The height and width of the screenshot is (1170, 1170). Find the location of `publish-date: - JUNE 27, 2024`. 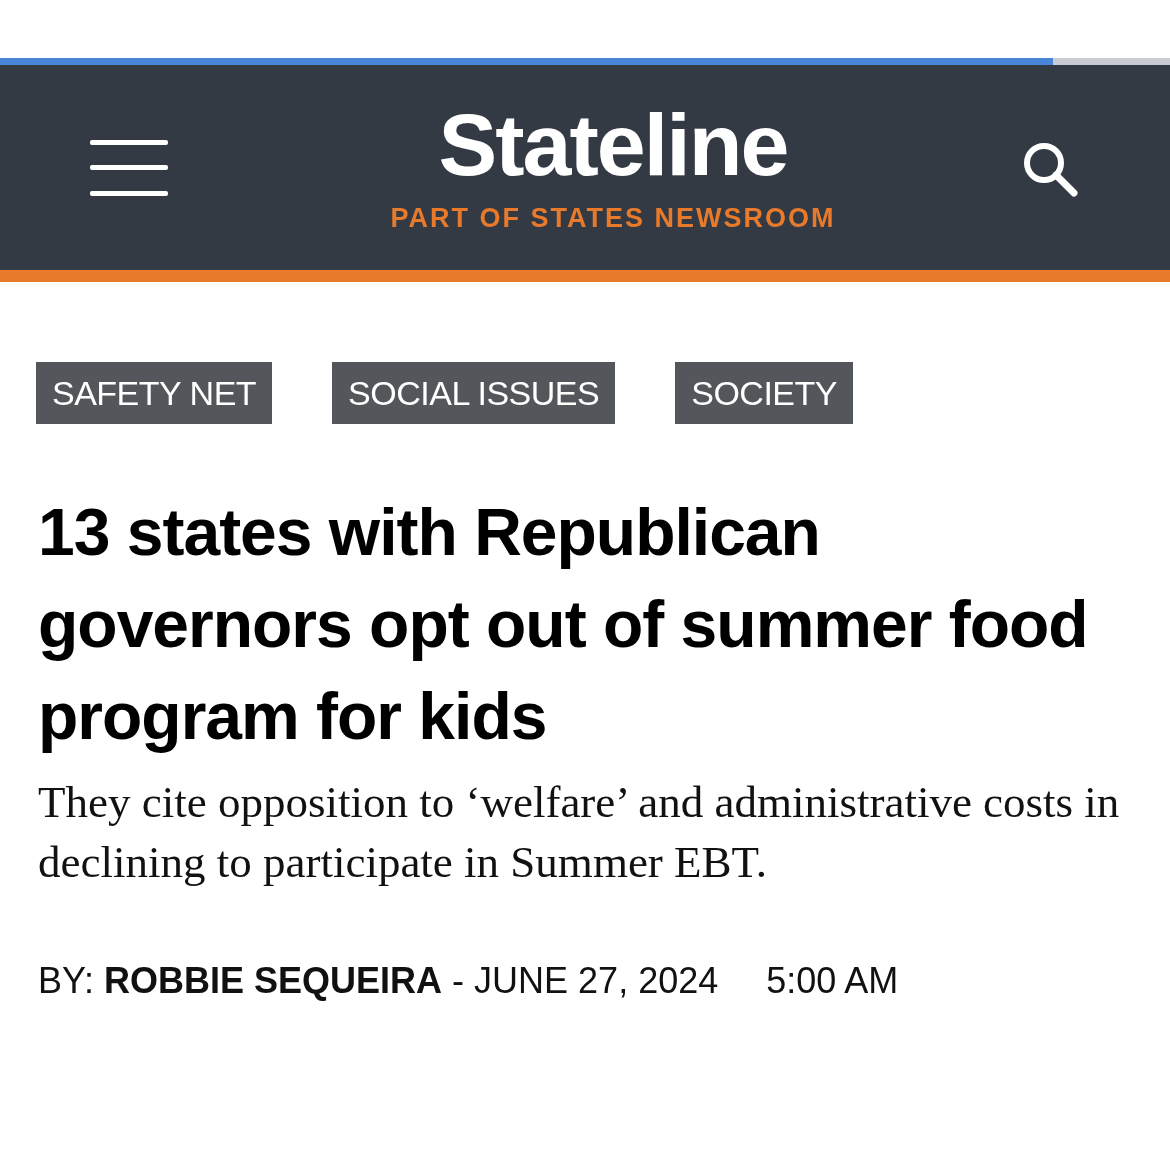

publish-date: - JUNE 27, 2024 is located at coordinates (585, 981).